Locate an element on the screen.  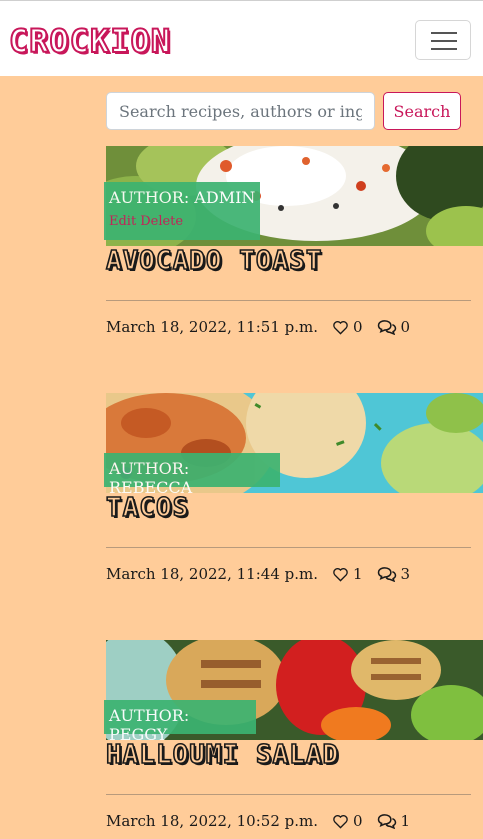
search-input is located at coordinates (240, 111).